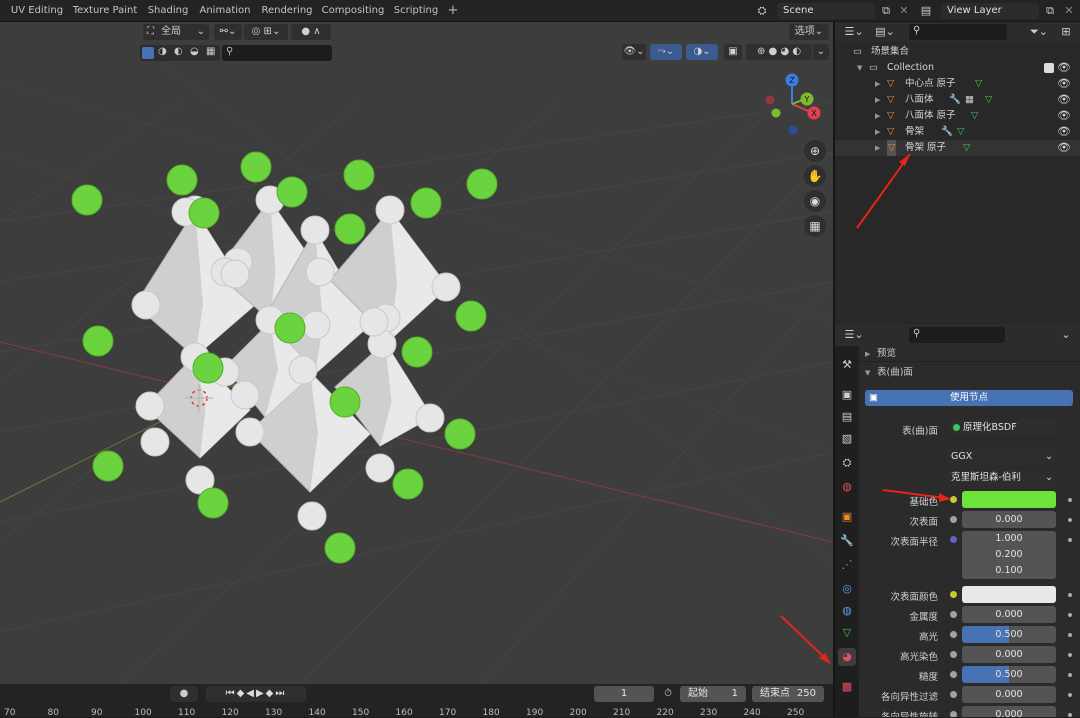 The image size is (1080, 718). Describe the element at coordinates (105, 11) in the screenshot. I see `tab-texture-paint: Texture Paint` at that location.